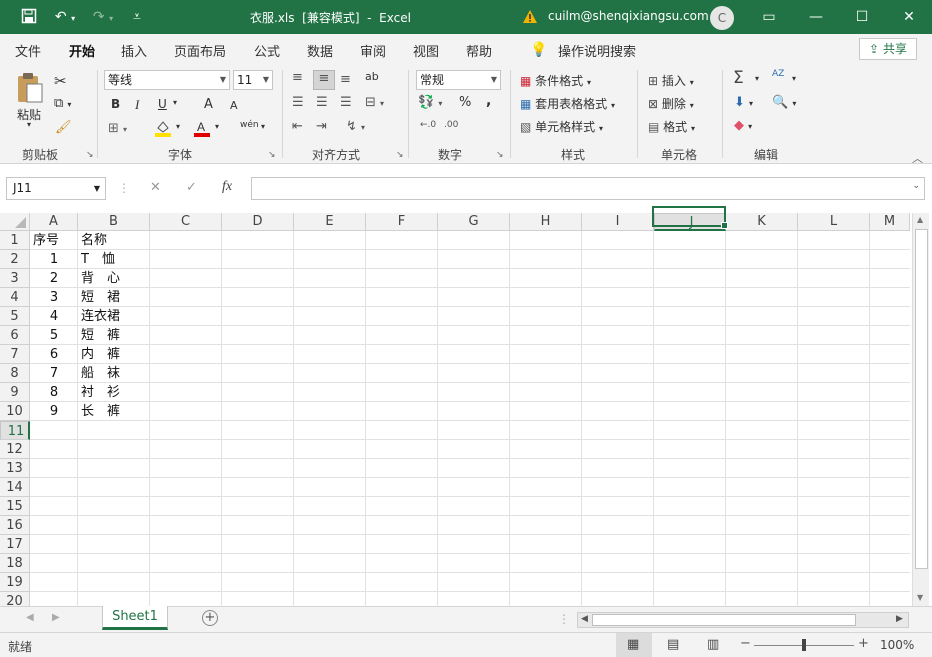 Image resolution: width=932 pixels, height=657 pixels. Describe the element at coordinates (430, 102) in the screenshot. I see `currency-icon: 💱 ▾` at that location.